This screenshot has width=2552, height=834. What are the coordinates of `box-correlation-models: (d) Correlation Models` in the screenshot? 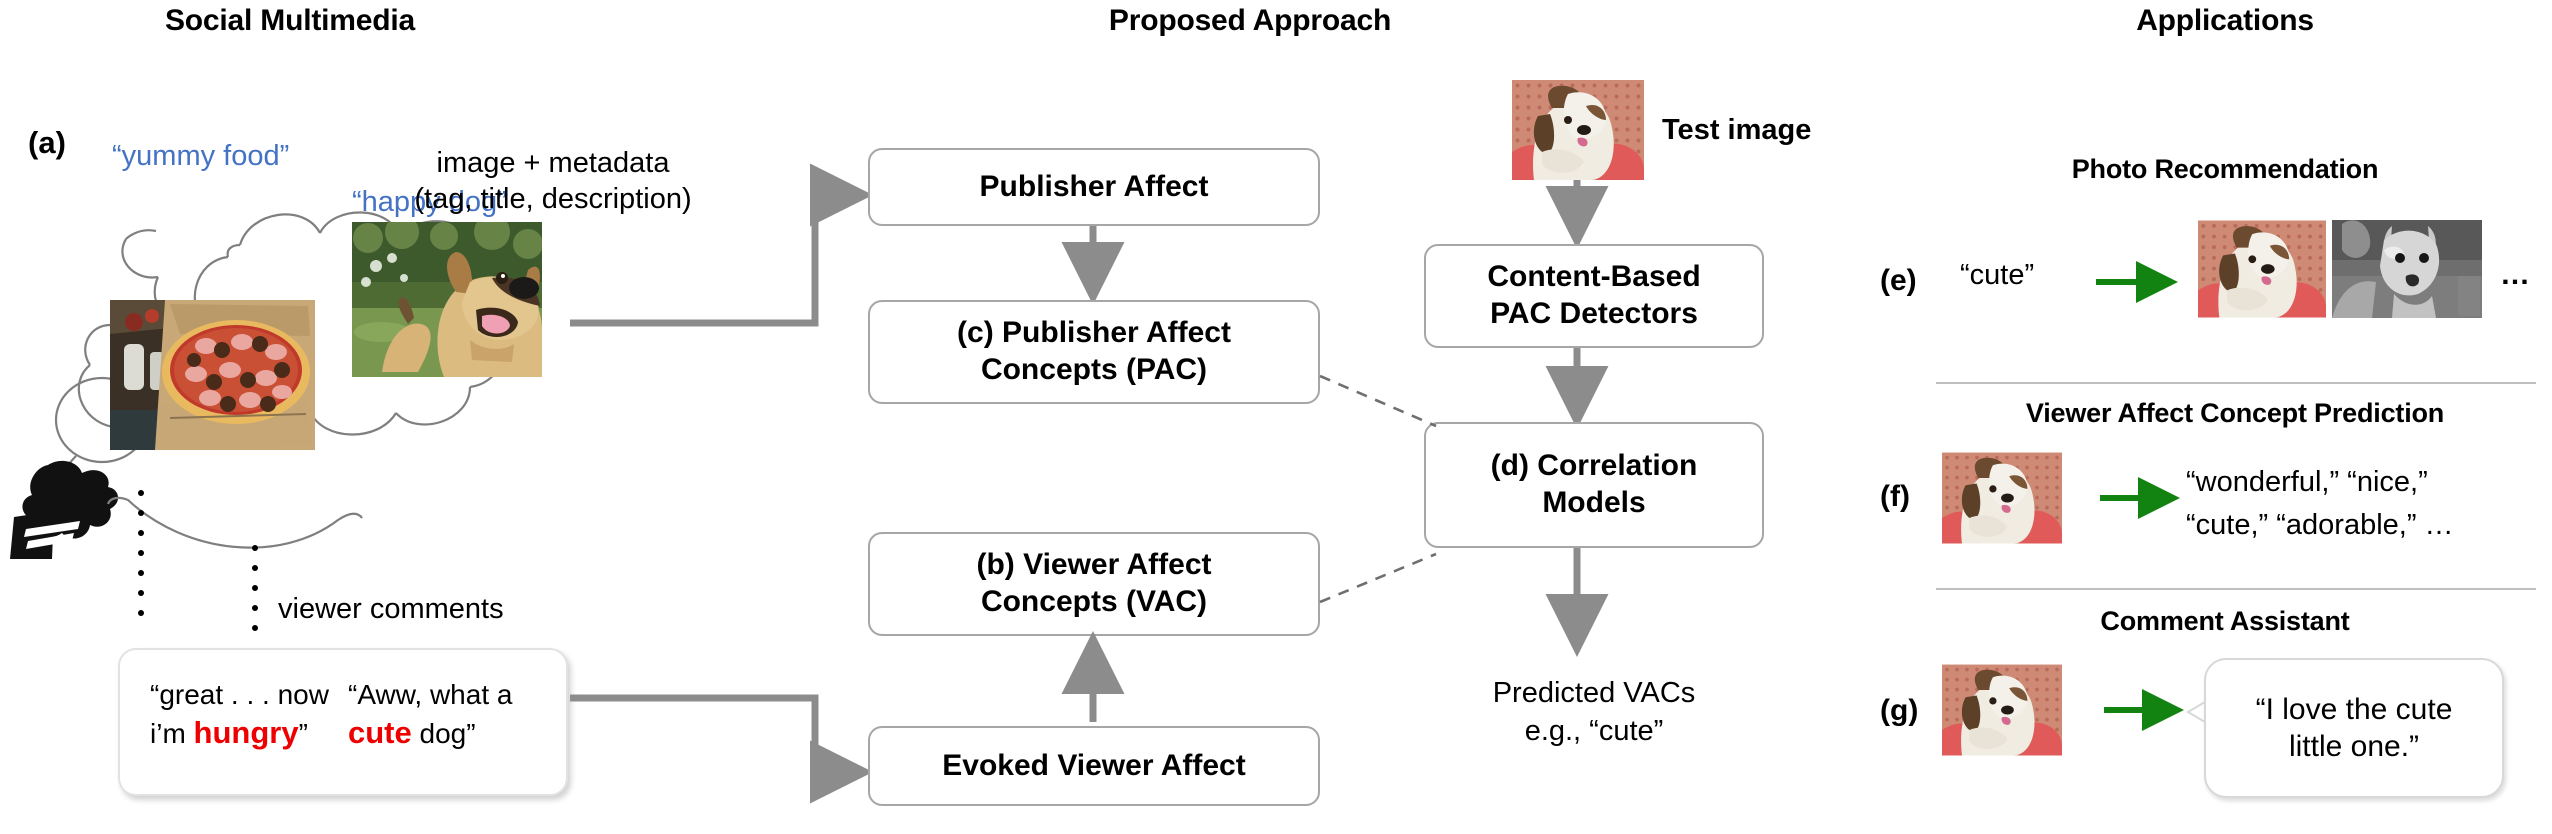 It's located at (1594, 485).